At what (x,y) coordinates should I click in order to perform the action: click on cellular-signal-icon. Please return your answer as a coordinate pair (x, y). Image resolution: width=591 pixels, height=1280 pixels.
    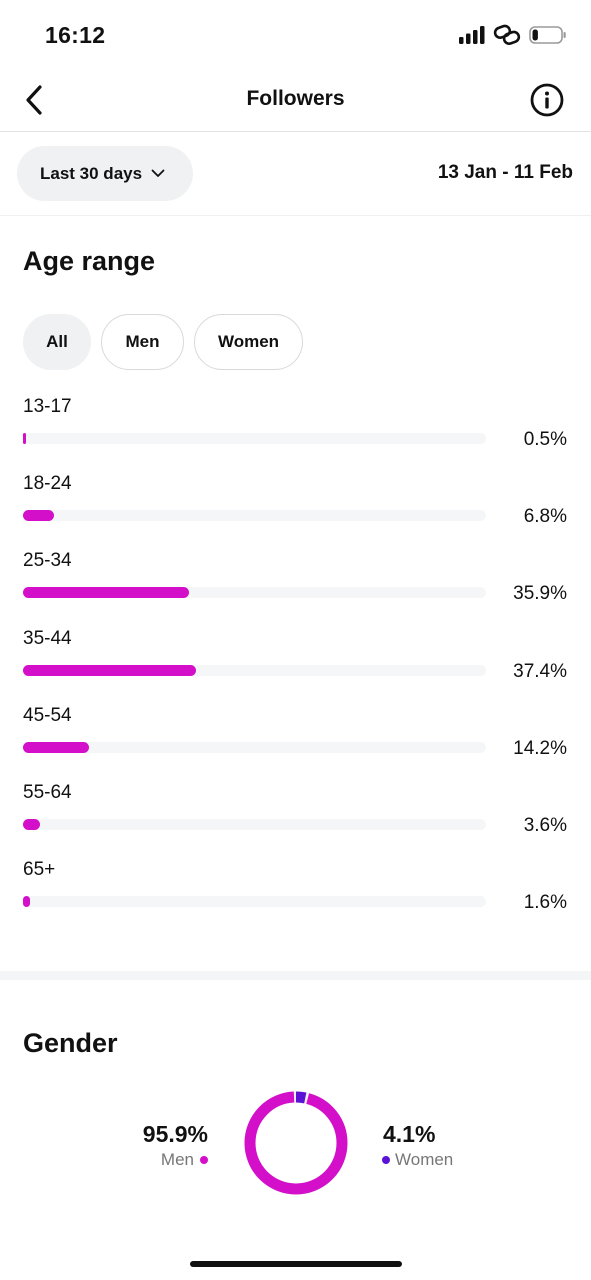
    Looking at the image, I should click on (472, 35).